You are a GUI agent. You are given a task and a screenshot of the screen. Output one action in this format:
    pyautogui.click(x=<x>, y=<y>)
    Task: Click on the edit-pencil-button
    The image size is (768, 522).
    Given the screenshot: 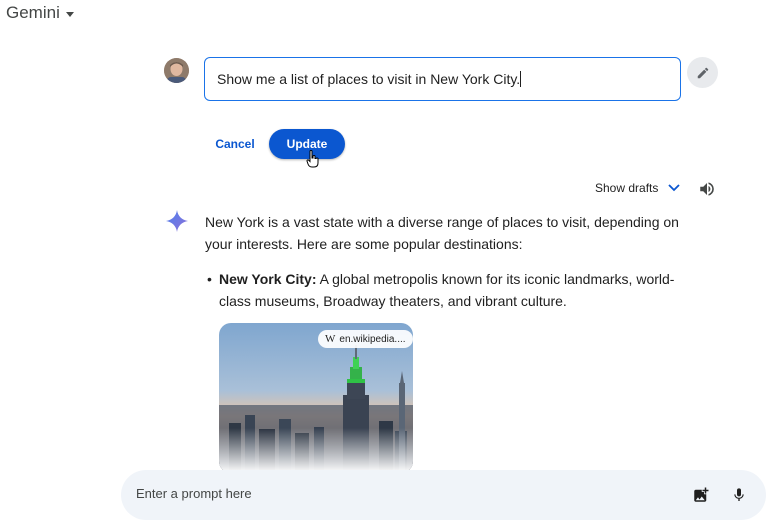 What is the action you would take?
    pyautogui.click(x=702, y=72)
    